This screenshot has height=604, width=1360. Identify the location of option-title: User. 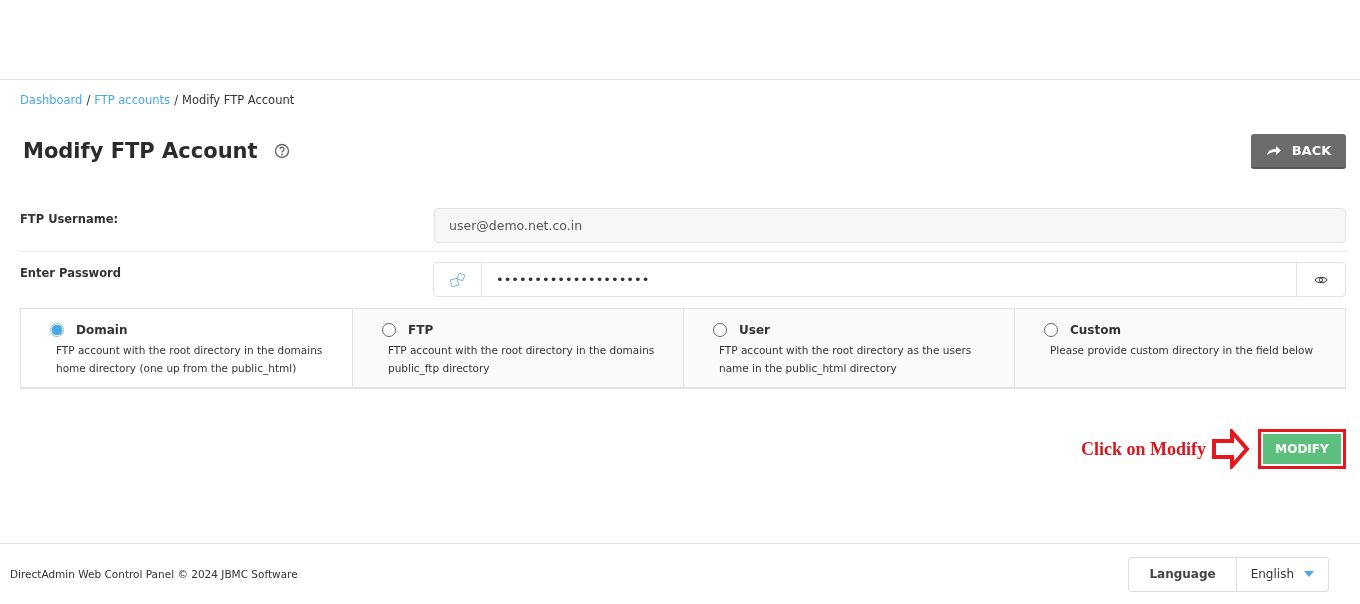
(754, 330).